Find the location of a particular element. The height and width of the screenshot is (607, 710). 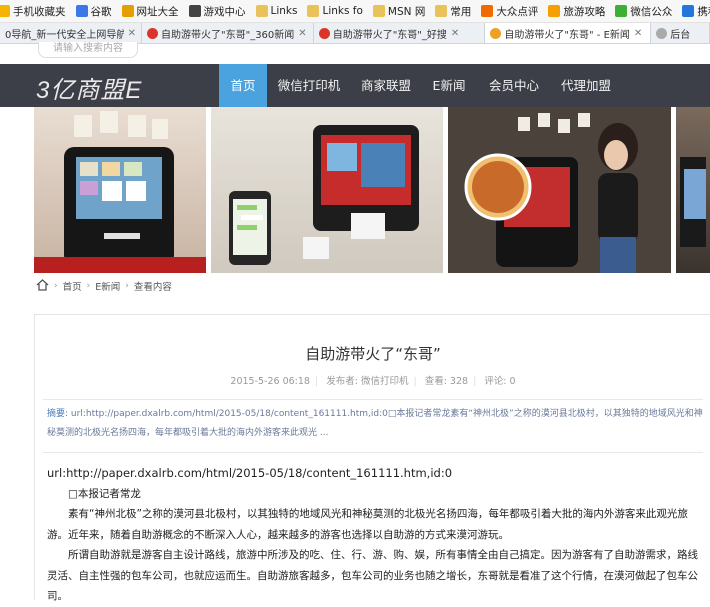

article-byline: □本报记者常龙 is located at coordinates (104, 493).